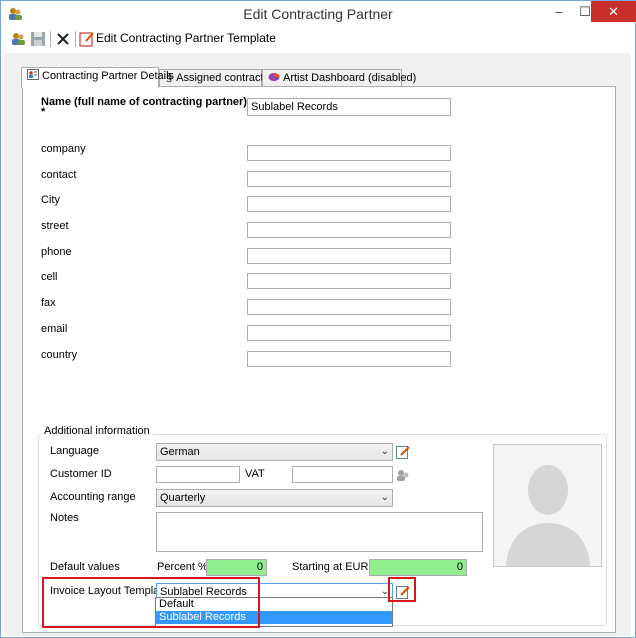  I want to click on tab-label: Contracting Partner Details, so click(108, 76).